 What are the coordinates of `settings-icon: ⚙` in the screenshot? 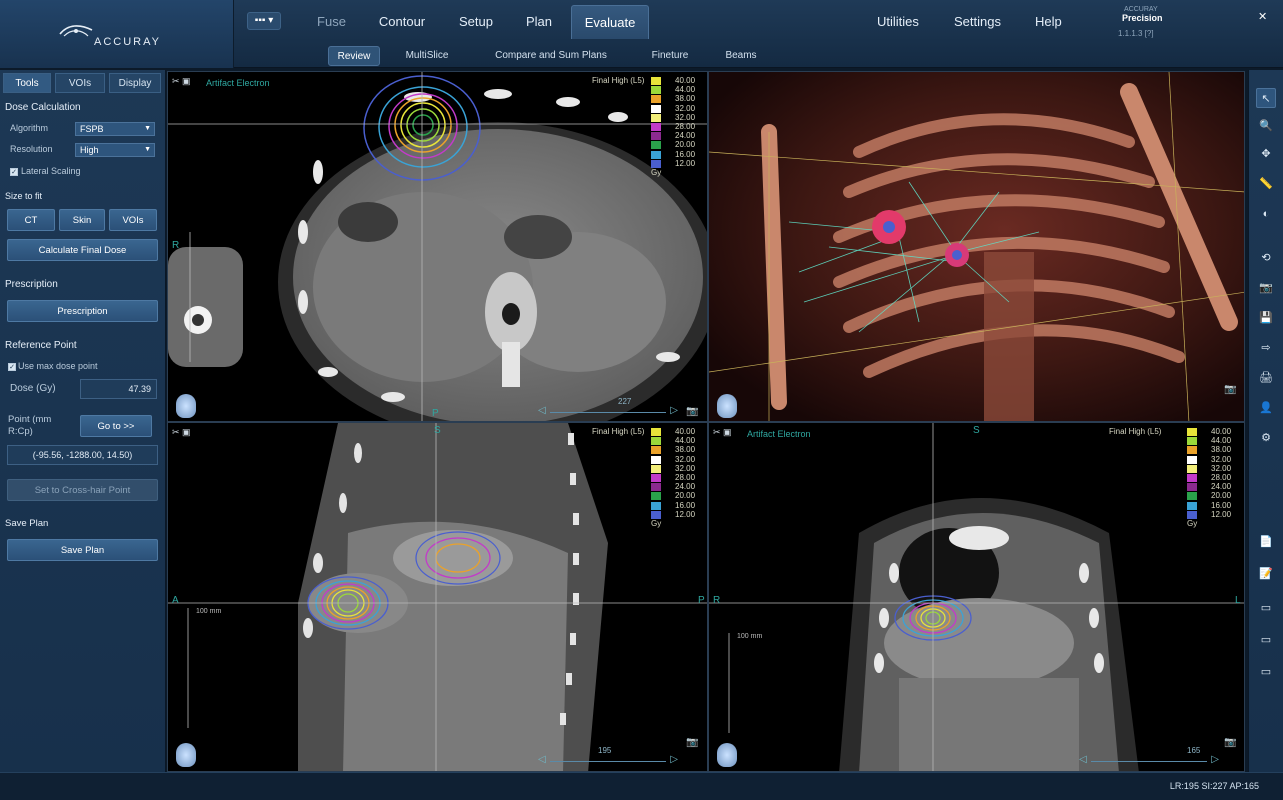 It's located at (1266, 438).